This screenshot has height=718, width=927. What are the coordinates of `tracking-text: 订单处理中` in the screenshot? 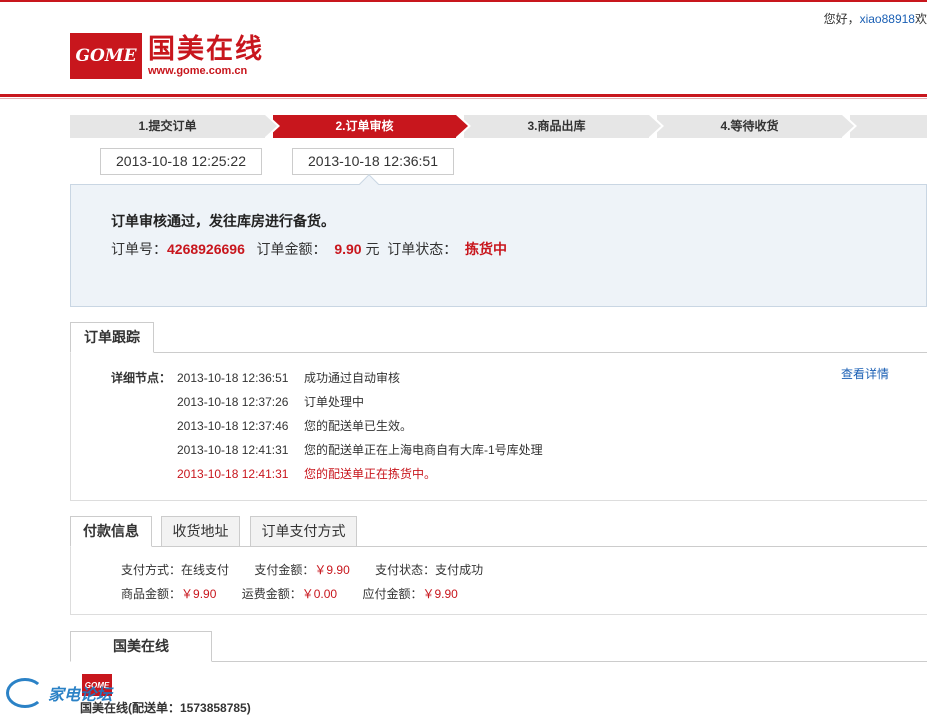 It's located at (334, 402).